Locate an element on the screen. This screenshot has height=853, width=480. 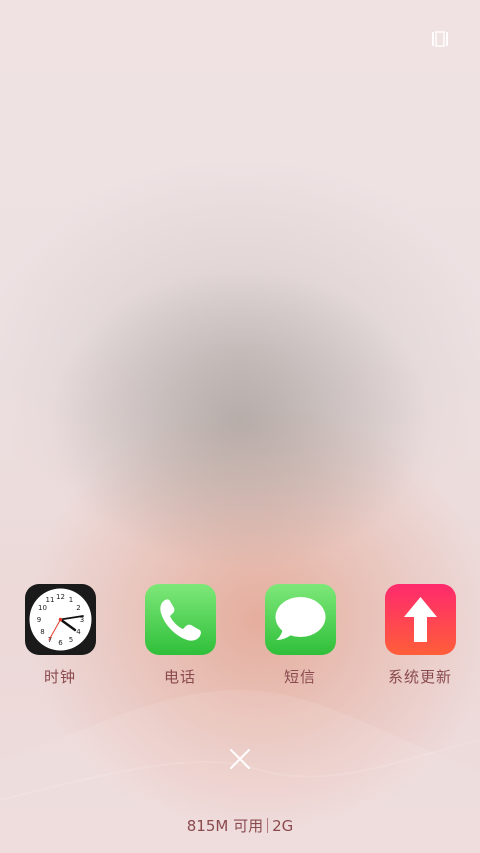
memory-total: 2G is located at coordinates (283, 826).